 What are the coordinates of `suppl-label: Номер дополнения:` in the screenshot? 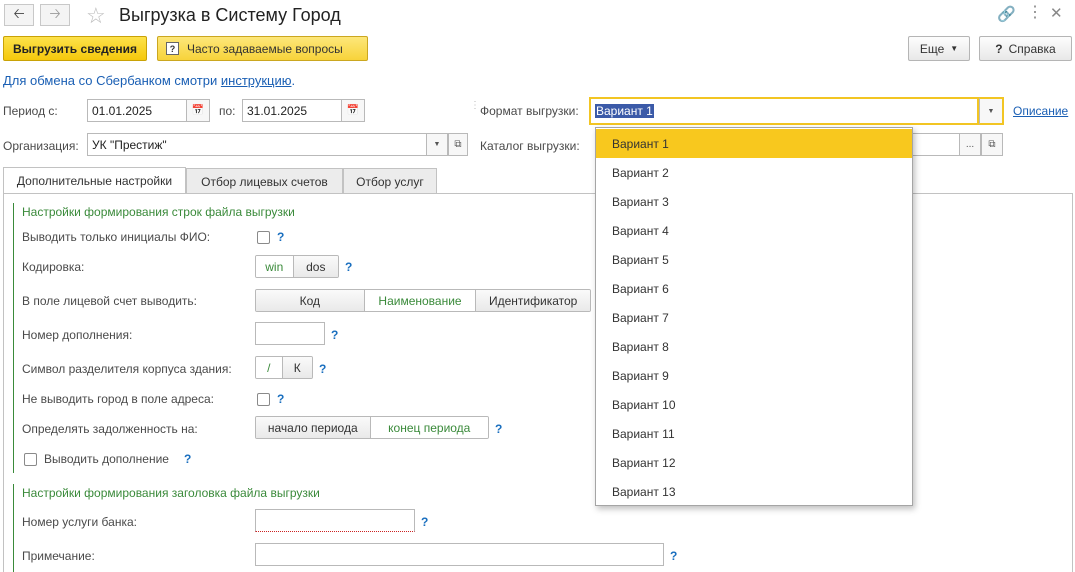 It's located at (77, 335).